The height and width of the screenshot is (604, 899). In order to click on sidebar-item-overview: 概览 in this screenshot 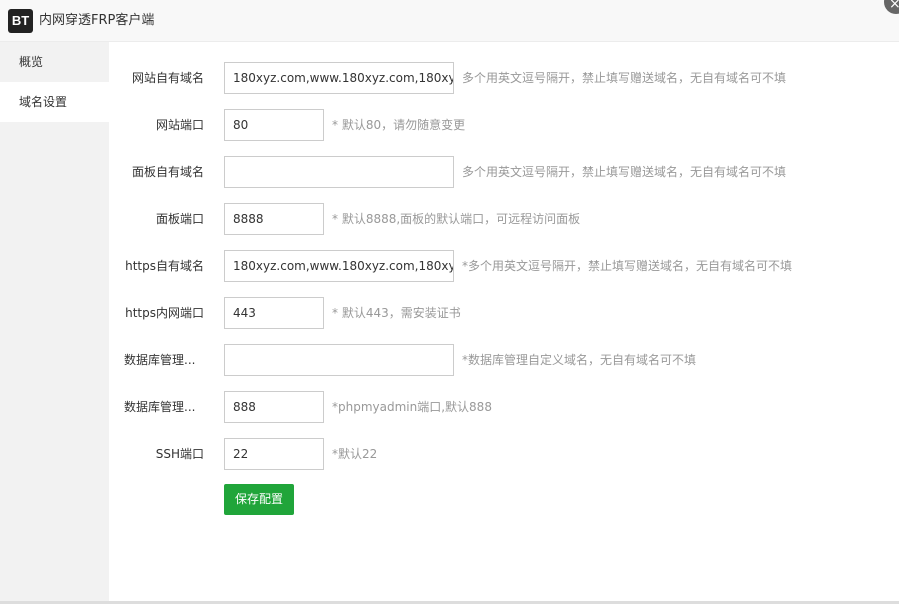, I will do `click(54, 62)`.